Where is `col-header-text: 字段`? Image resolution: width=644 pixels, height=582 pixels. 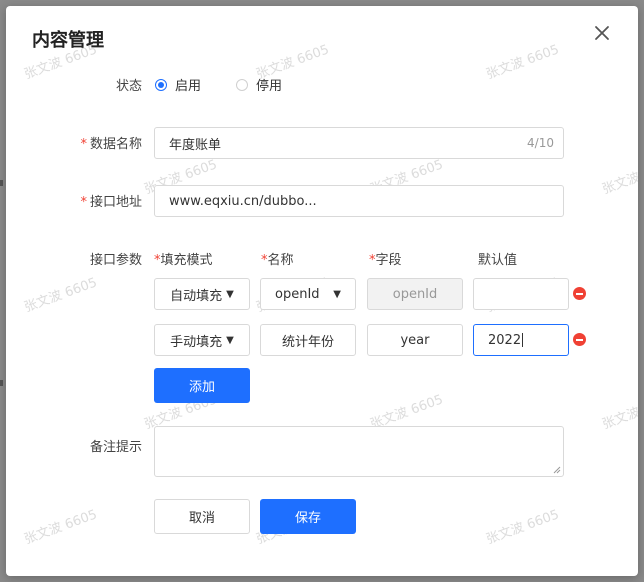
col-header-text: 字段 is located at coordinates (388, 260).